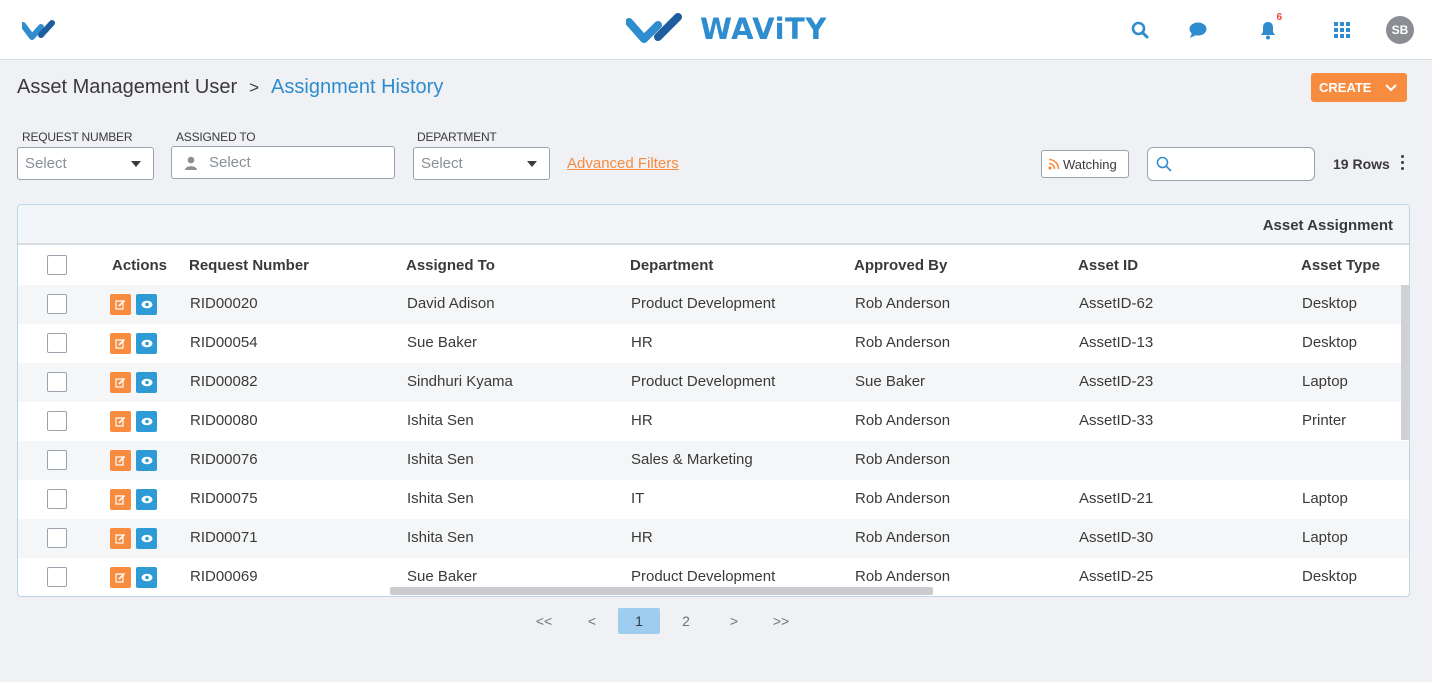  What do you see at coordinates (481, 163) in the screenshot?
I see `department-select: Select` at bounding box center [481, 163].